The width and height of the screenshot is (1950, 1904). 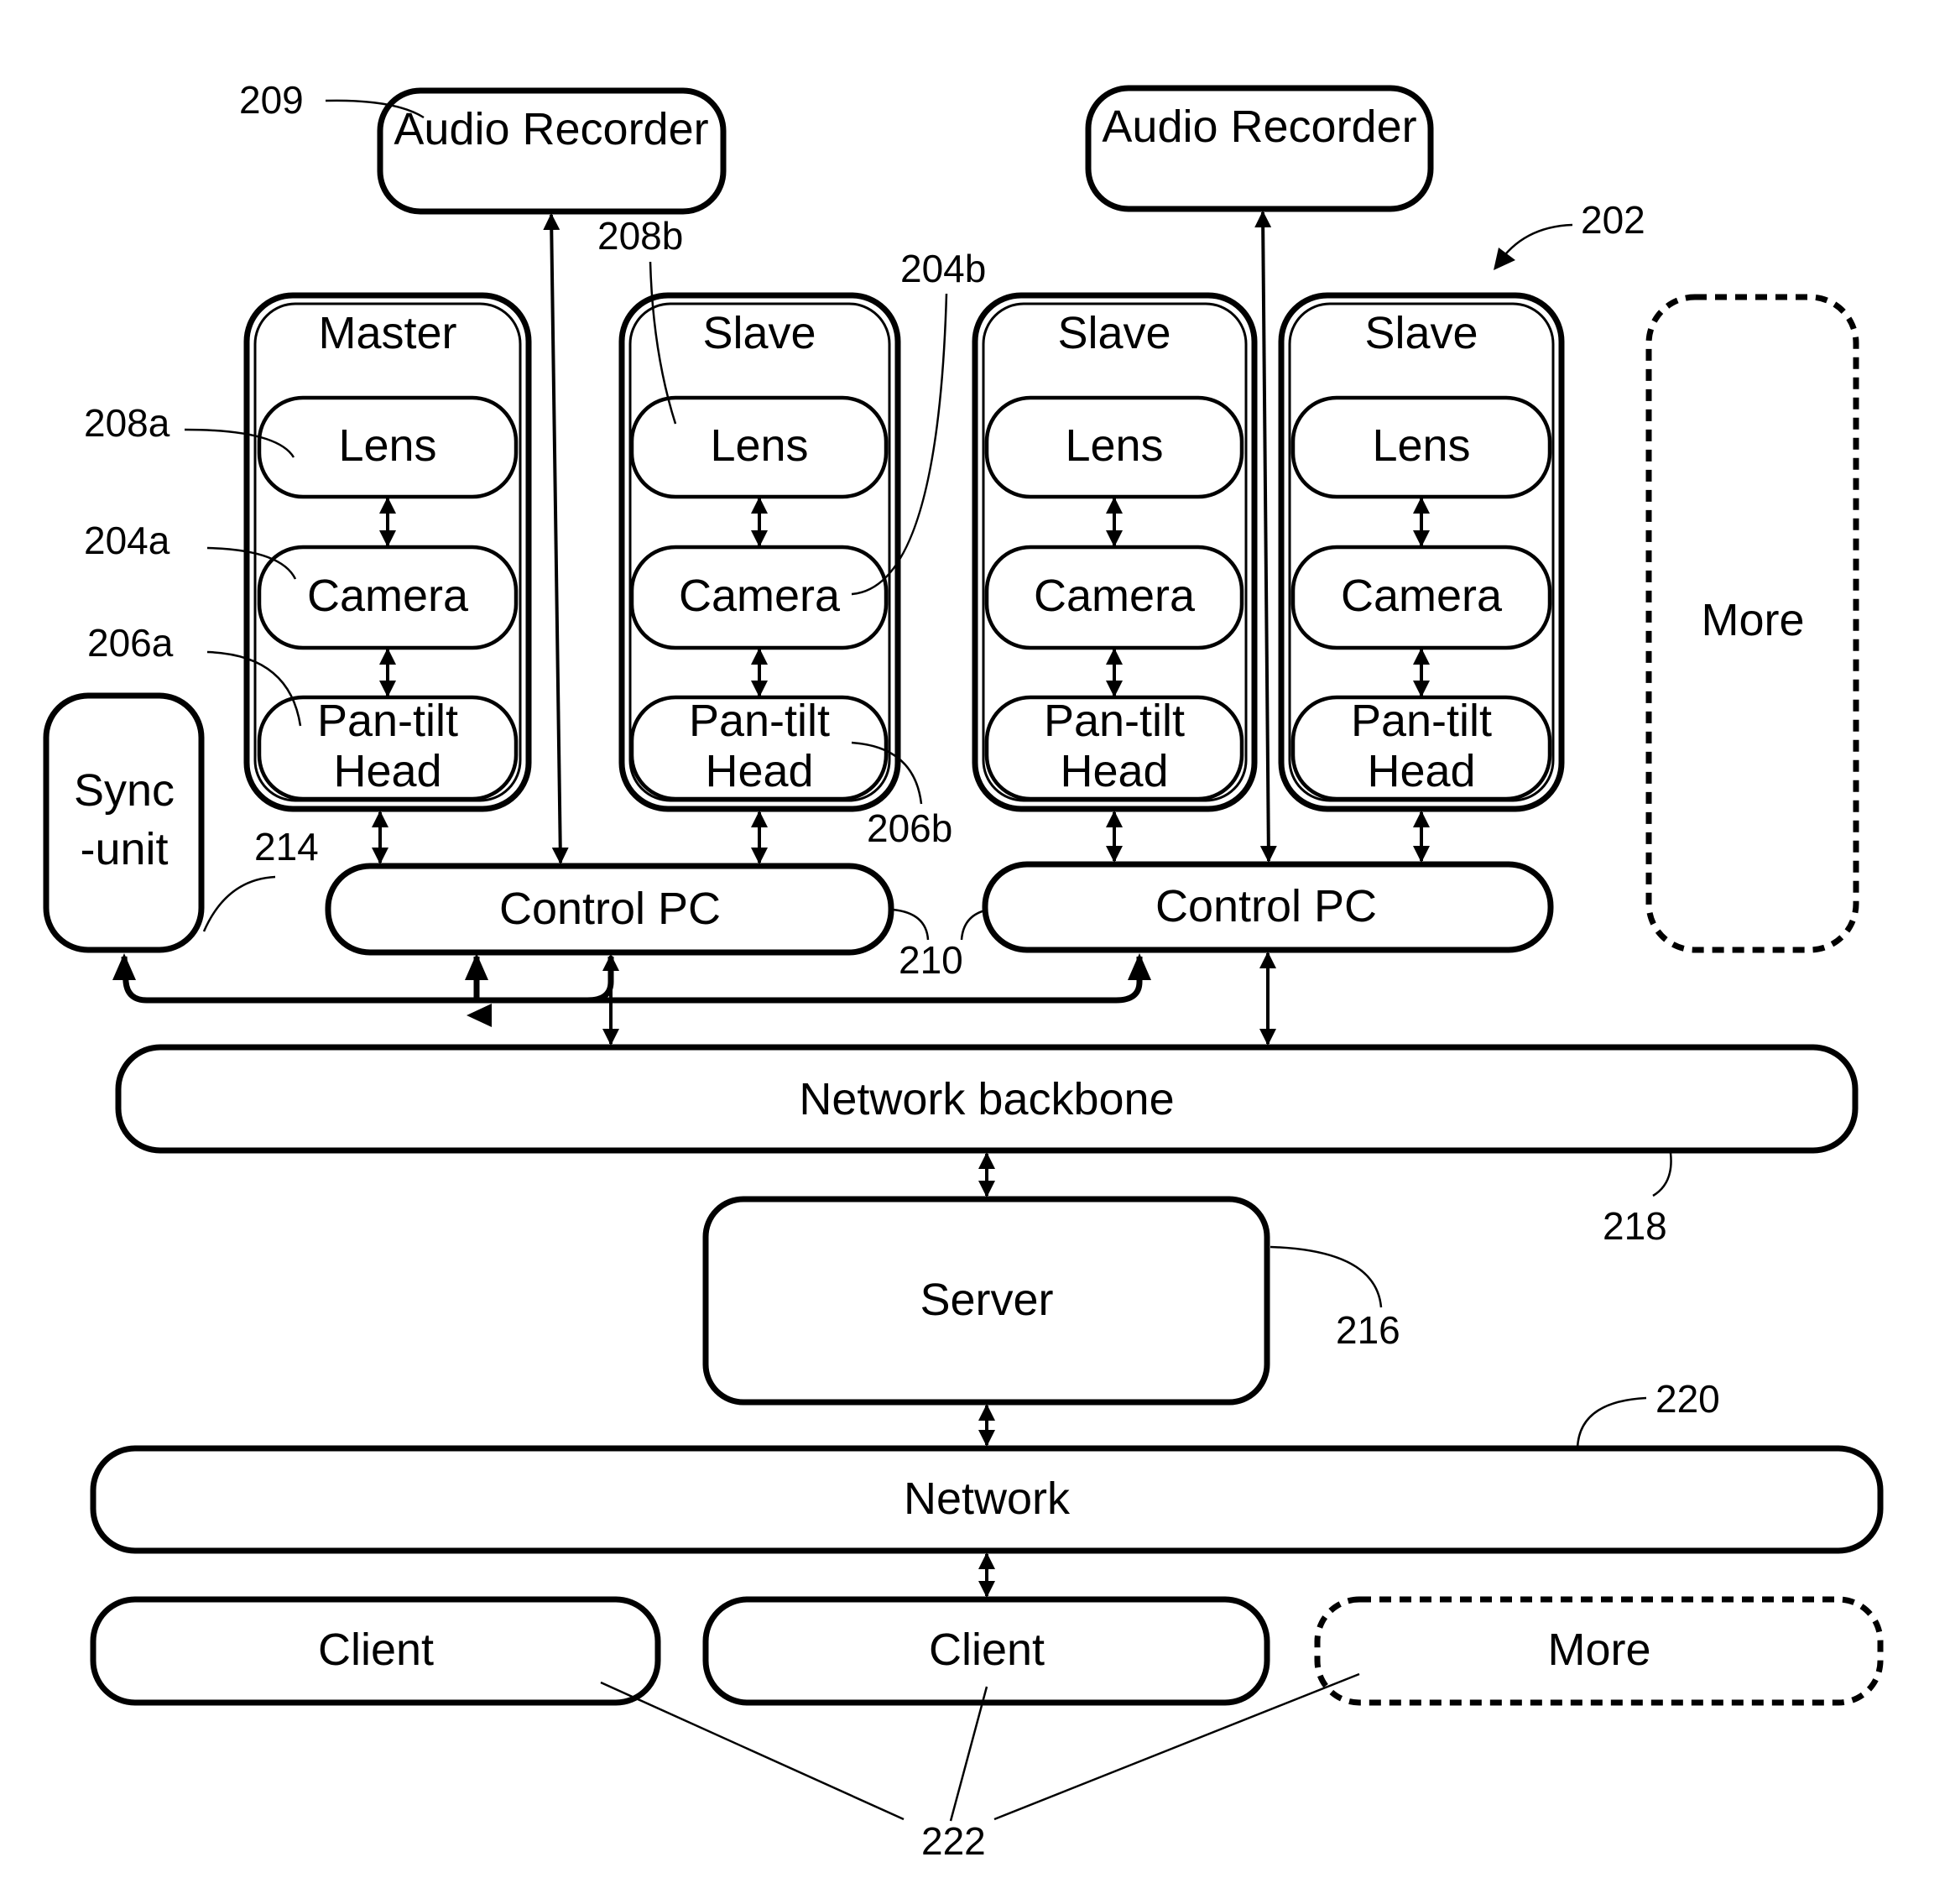 What do you see at coordinates (127, 423) in the screenshot?
I see `ref-208a: 208a` at bounding box center [127, 423].